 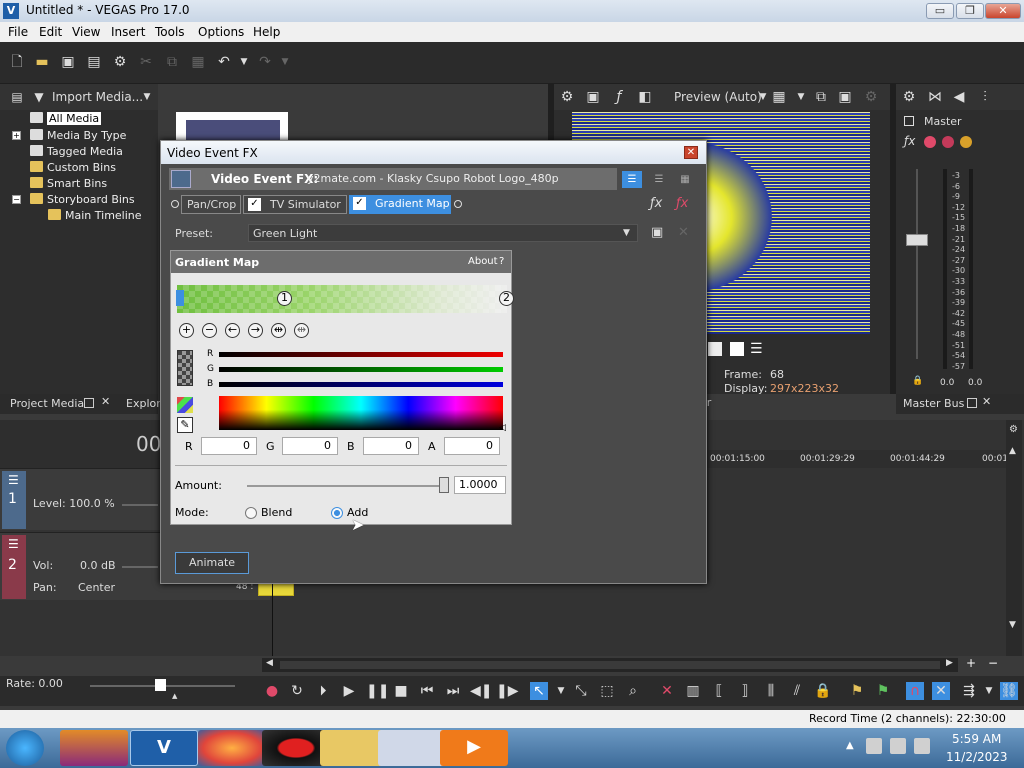 I want to click on scroll-left-icon: ◀, so click(x=269, y=663).